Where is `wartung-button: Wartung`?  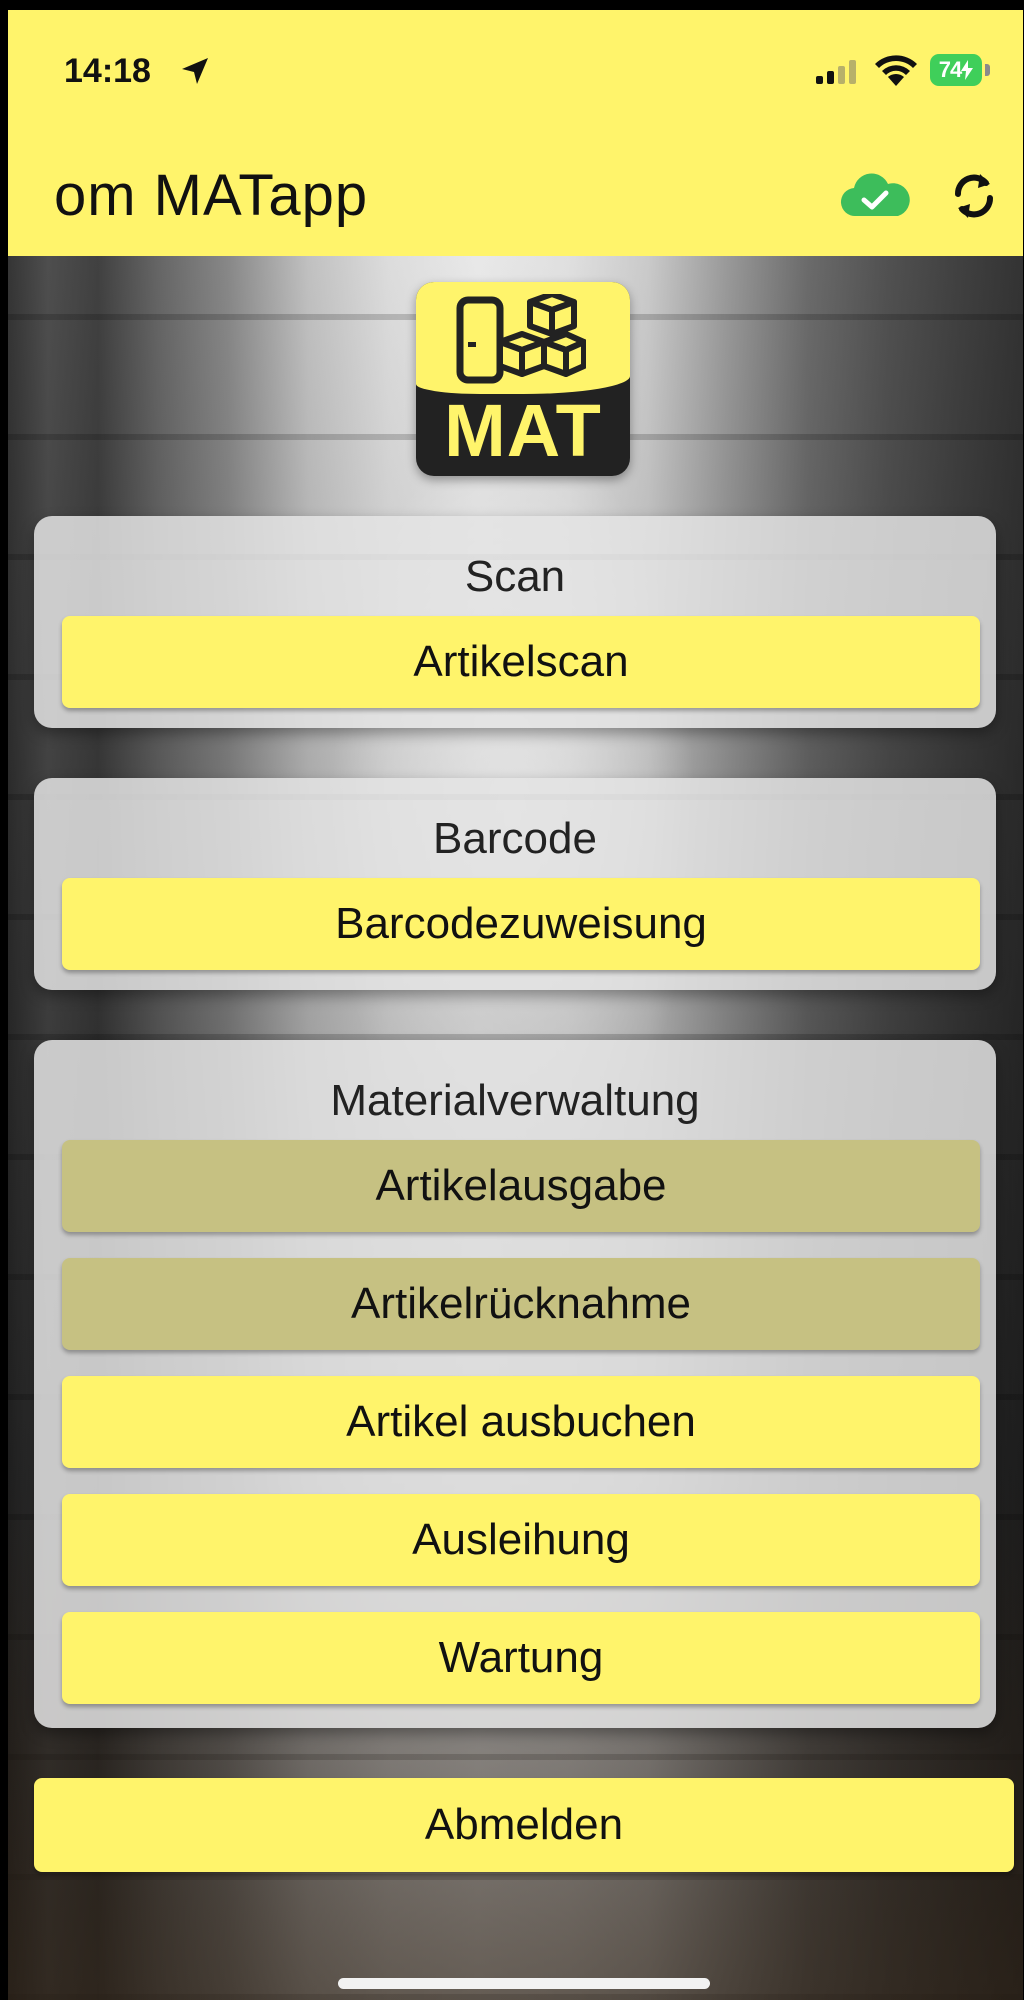
wartung-button: Wartung is located at coordinates (521, 1658).